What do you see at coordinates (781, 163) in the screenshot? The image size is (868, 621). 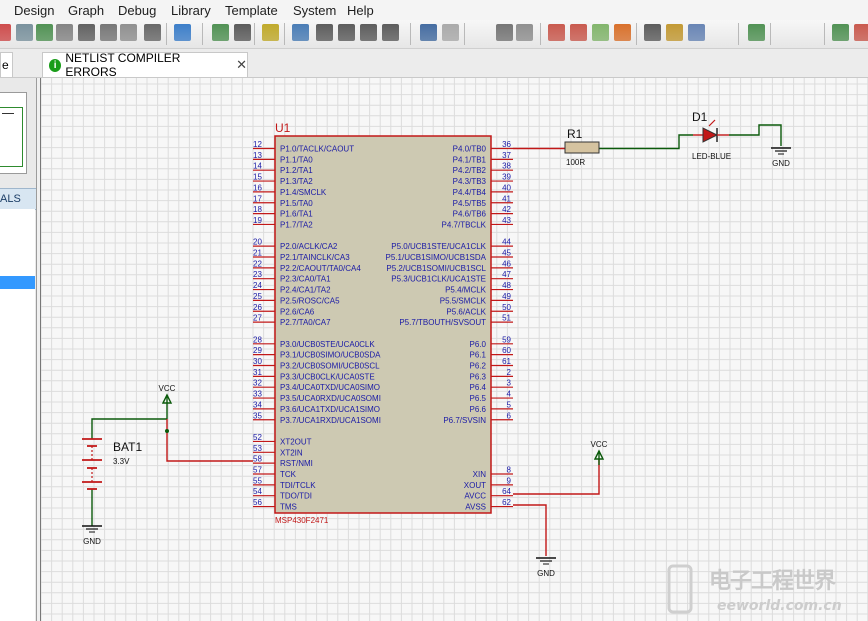 I see `gnd-d1-label: GND` at bounding box center [781, 163].